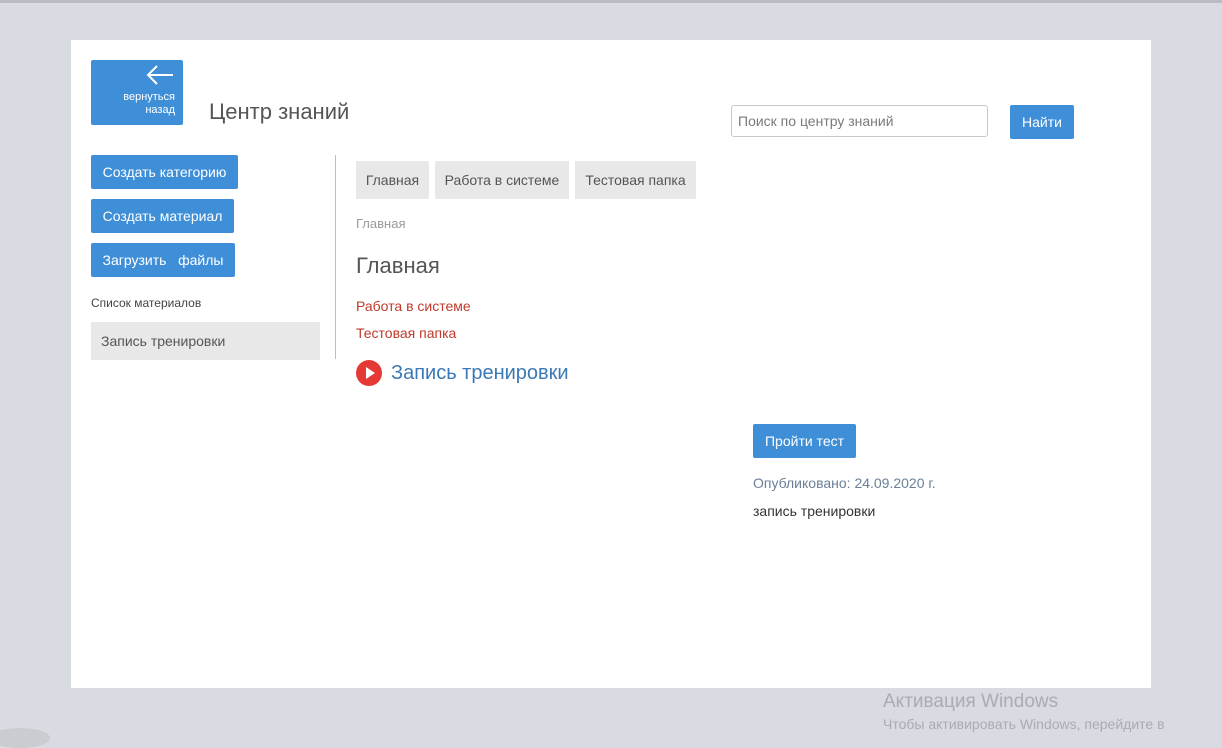 This screenshot has width=1222, height=748. I want to click on materials-list-caption: Список материалов, so click(146, 303).